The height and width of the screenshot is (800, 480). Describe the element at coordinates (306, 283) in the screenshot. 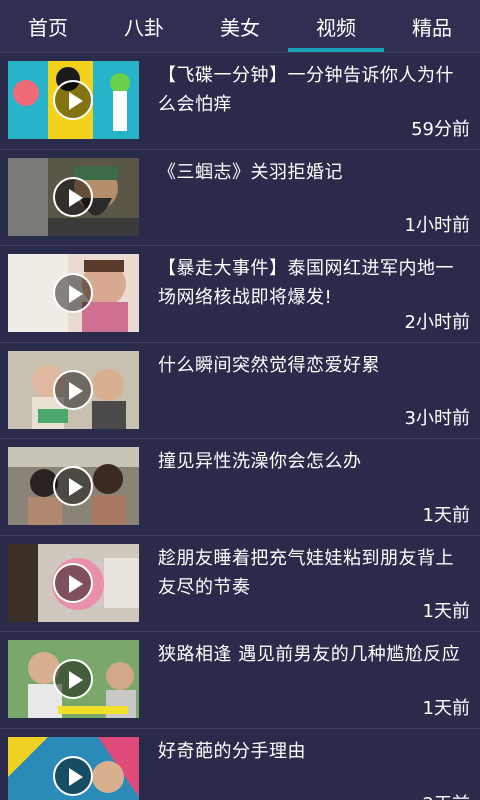

I see `video-title: 【暴走大事件】泰国网红进军内地一场网络核战即将爆发!` at that location.